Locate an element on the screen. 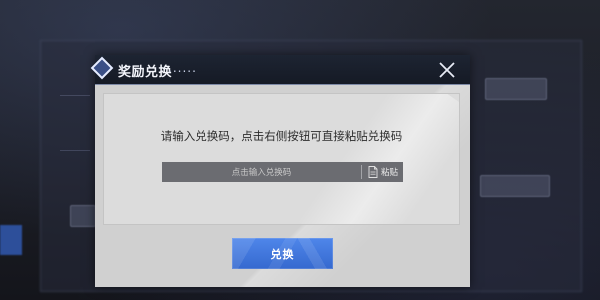  document-icon is located at coordinates (373, 172).